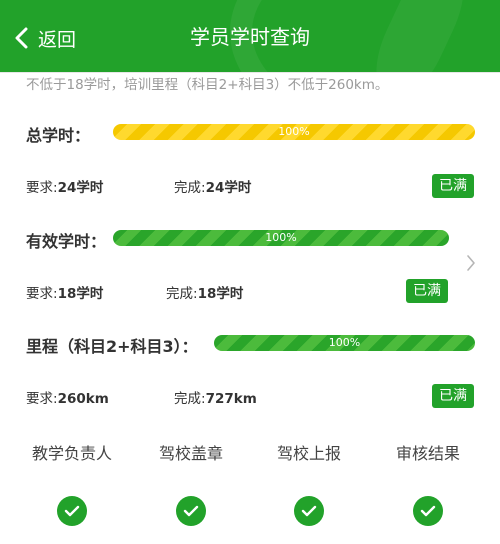 The width and height of the screenshot is (500, 544). I want to click on total-hours-progress-text: 100%, so click(294, 131).